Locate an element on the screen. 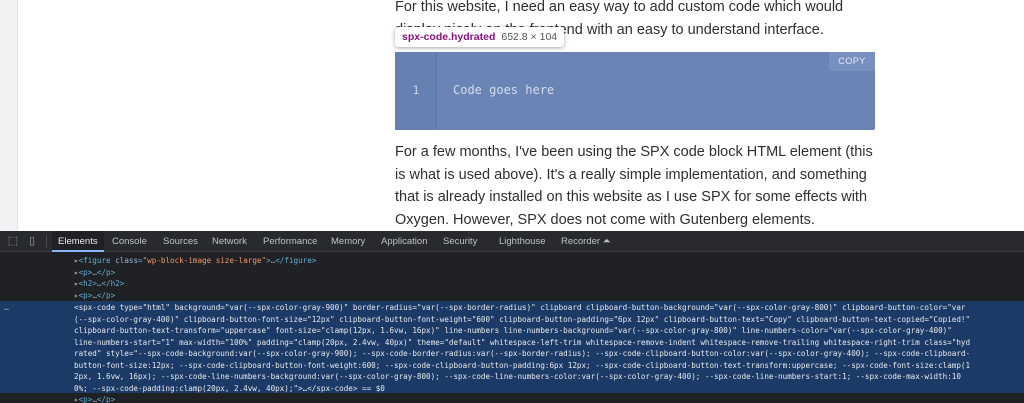  tab-memory: Memory is located at coordinates (348, 241).